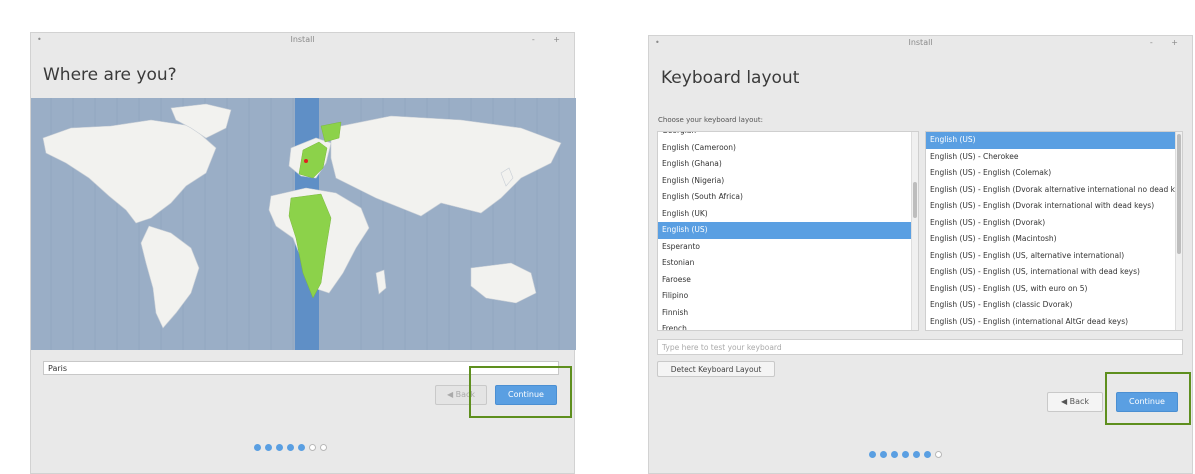  I want to click on back-button: ◀ Back, so click(1075, 402).